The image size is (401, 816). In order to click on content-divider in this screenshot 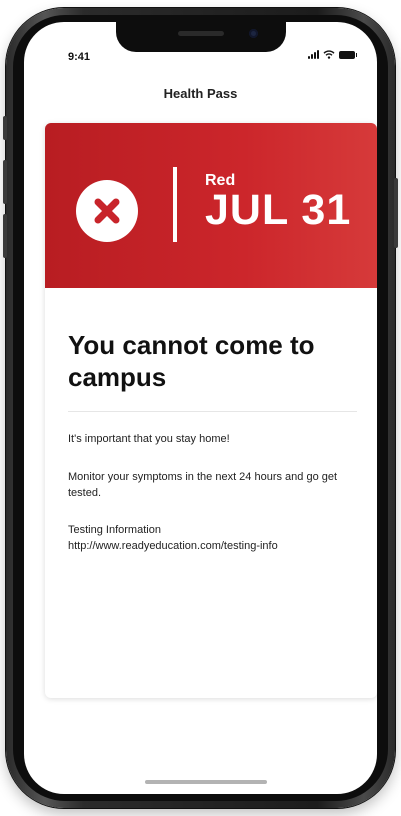, I will do `click(212, 411)`.